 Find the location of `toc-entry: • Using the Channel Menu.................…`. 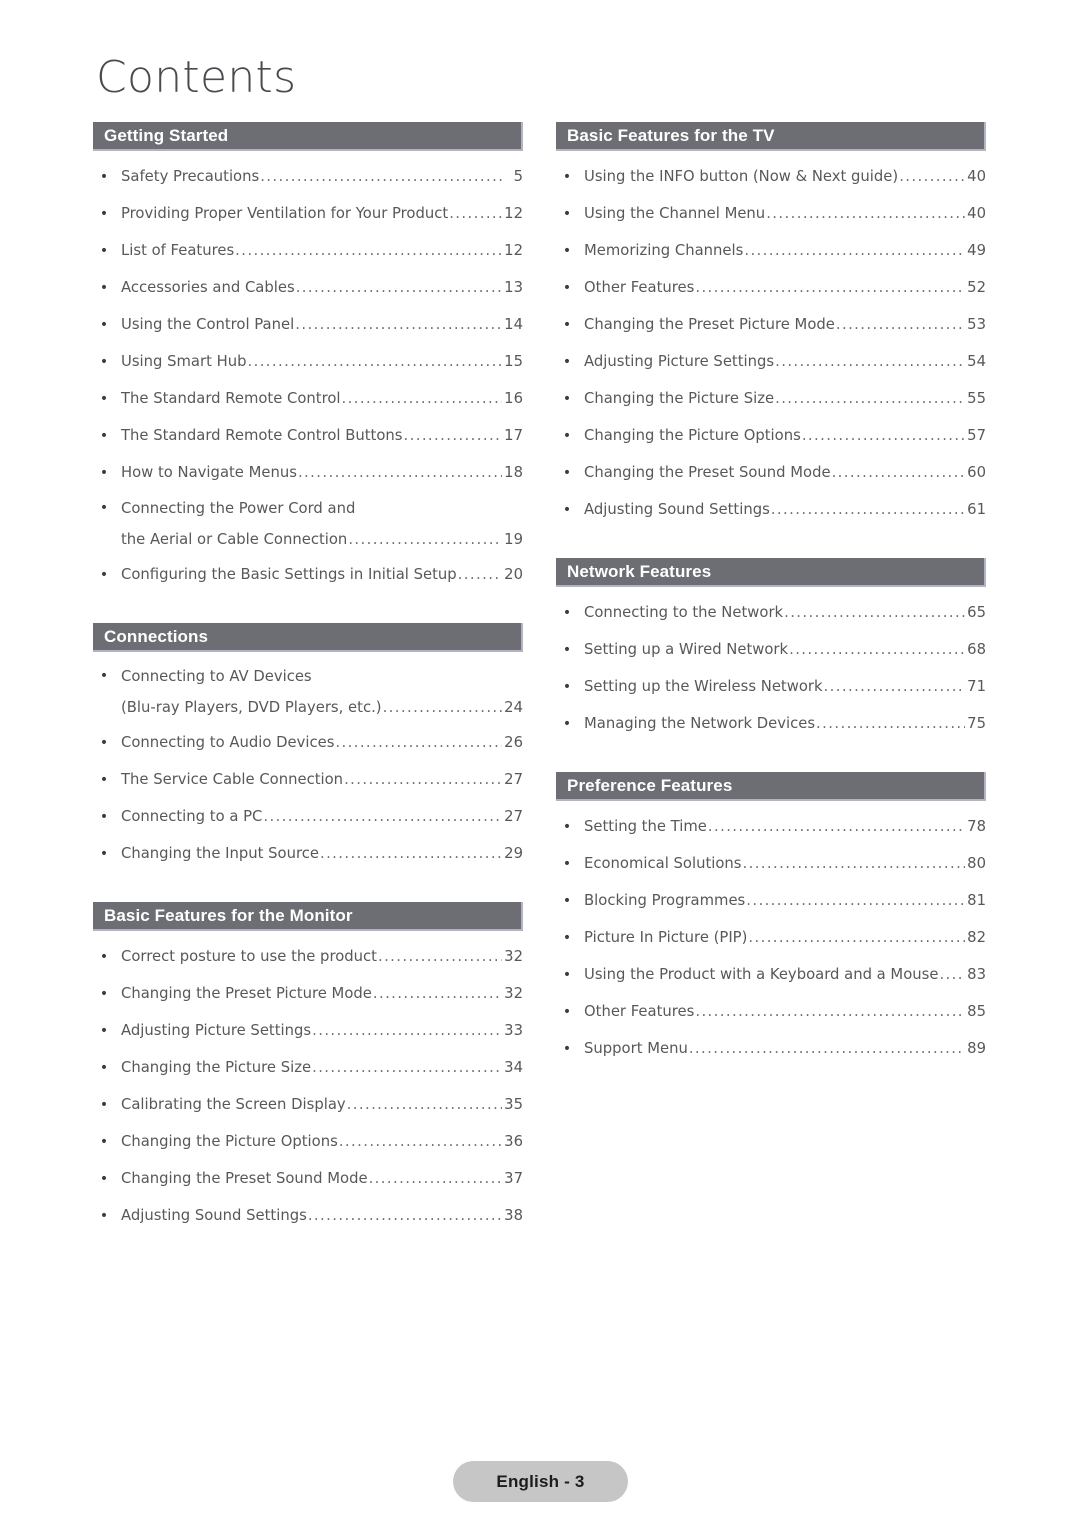

toc-entry: • Using the Channel Menu.................… is located at coordinates (771, 214).